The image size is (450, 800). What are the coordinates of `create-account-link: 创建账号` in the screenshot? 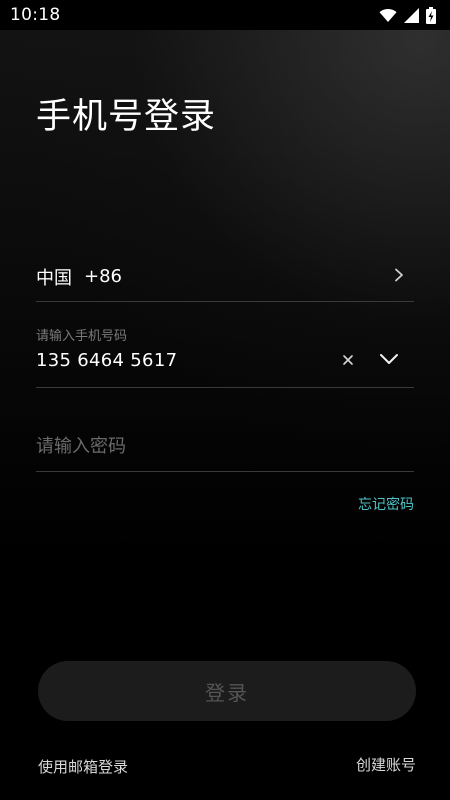 It's located at (386, 764).